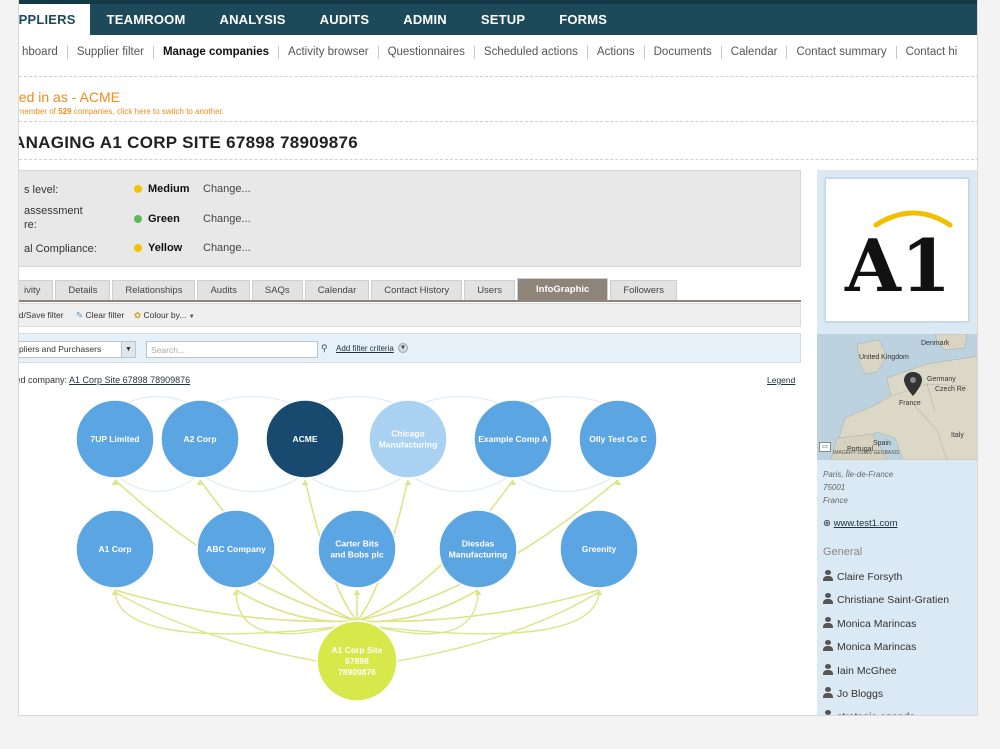 The height and width of the screenshot is (749, 1000). What do you see at coordinates (503, 19) in the screenshot?
I see `topnav-setup: SETUP` at bounding box center [503, 19].